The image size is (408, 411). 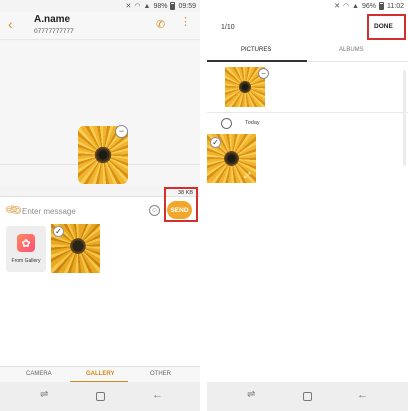 I want to click on scrollbar, so click(x=404, y=118).